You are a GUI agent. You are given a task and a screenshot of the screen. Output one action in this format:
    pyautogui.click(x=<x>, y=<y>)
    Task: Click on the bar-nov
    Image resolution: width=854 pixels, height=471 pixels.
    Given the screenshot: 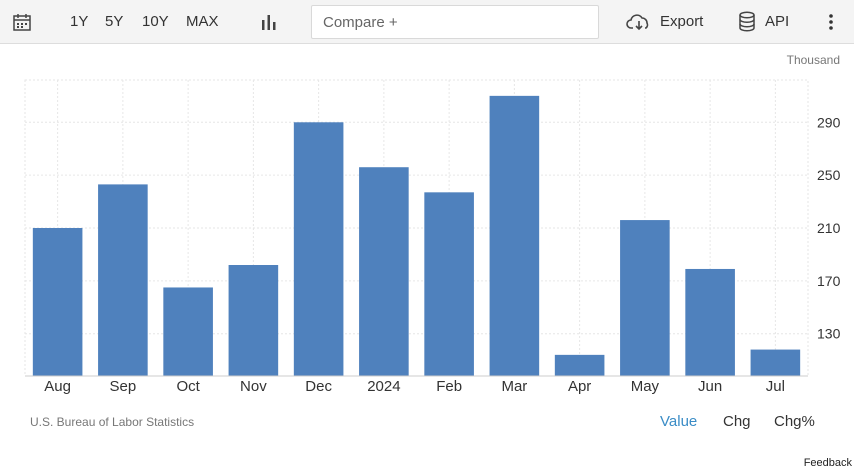 What is the action you would take?
    pyautogui.click(x=253, y=320)
    